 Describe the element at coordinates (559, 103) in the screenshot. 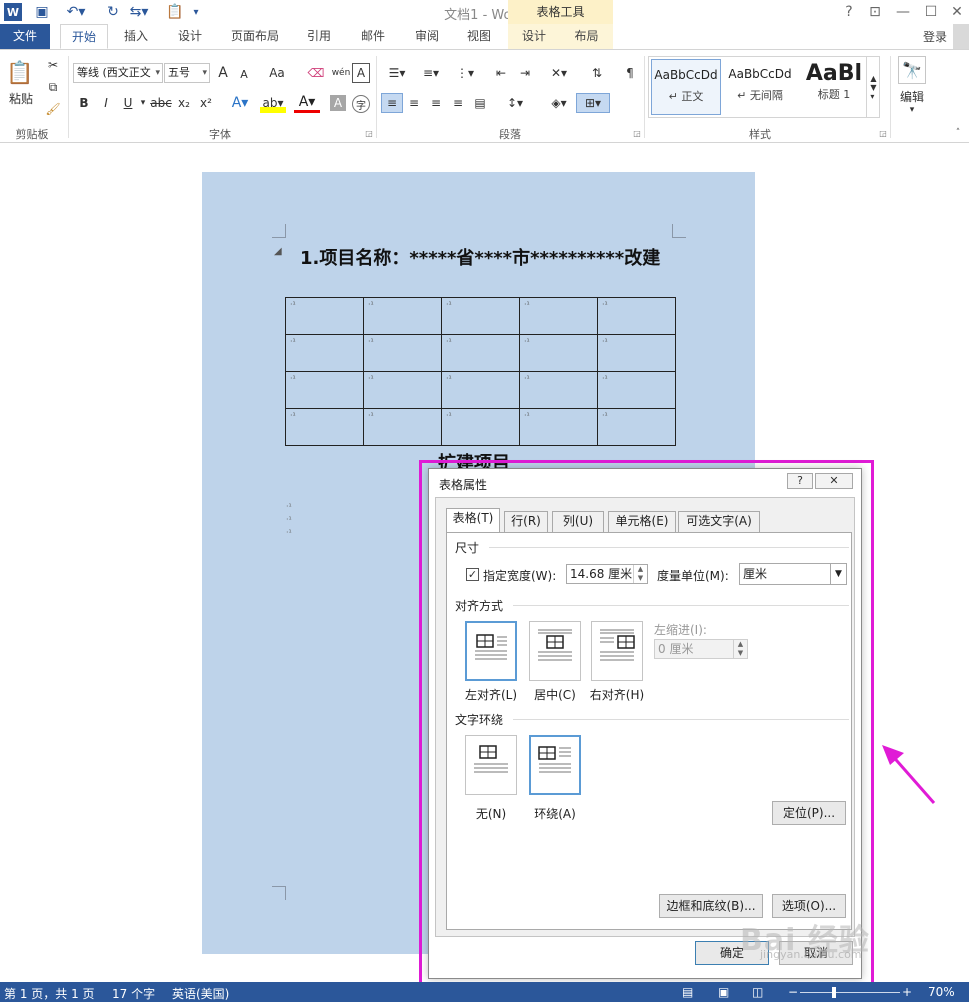

I see `shading-icon: ◈▾` at that location.